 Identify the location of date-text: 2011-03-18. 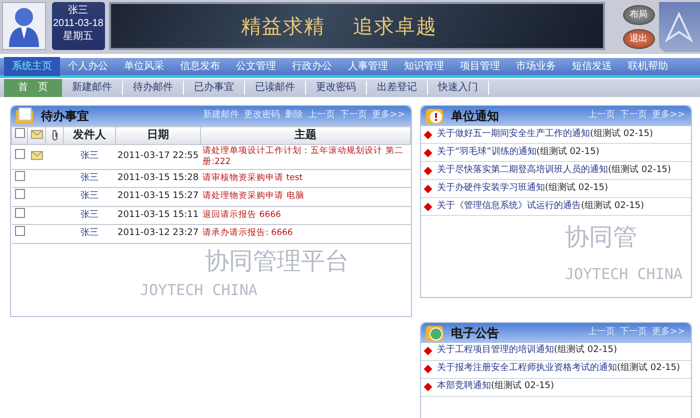
(78, 23).